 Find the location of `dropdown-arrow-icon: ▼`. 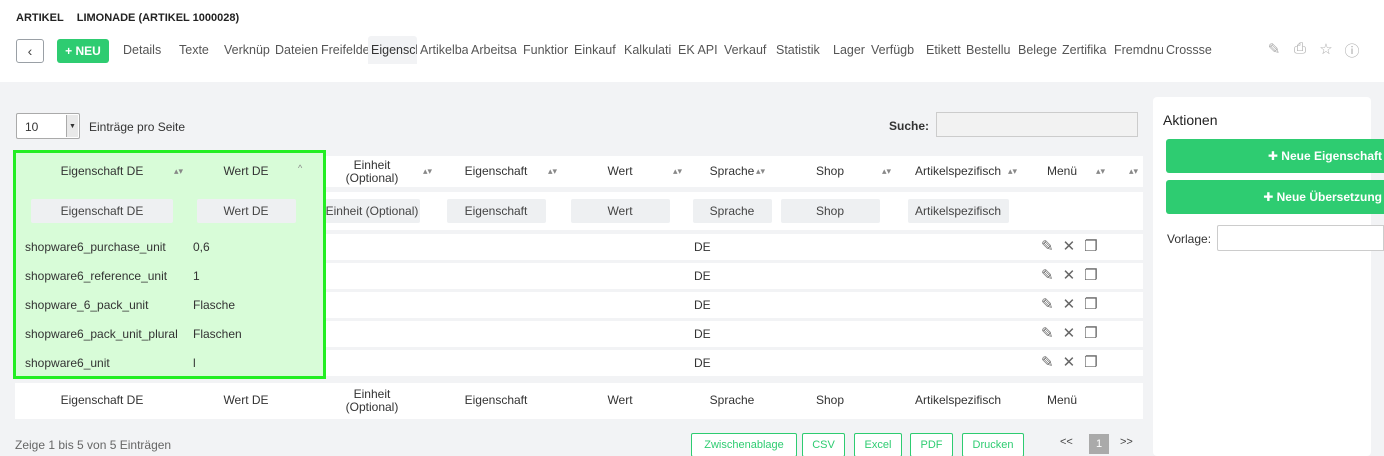

dropdown-arrow-icon: ▼ is located at coordinates (72, 126).